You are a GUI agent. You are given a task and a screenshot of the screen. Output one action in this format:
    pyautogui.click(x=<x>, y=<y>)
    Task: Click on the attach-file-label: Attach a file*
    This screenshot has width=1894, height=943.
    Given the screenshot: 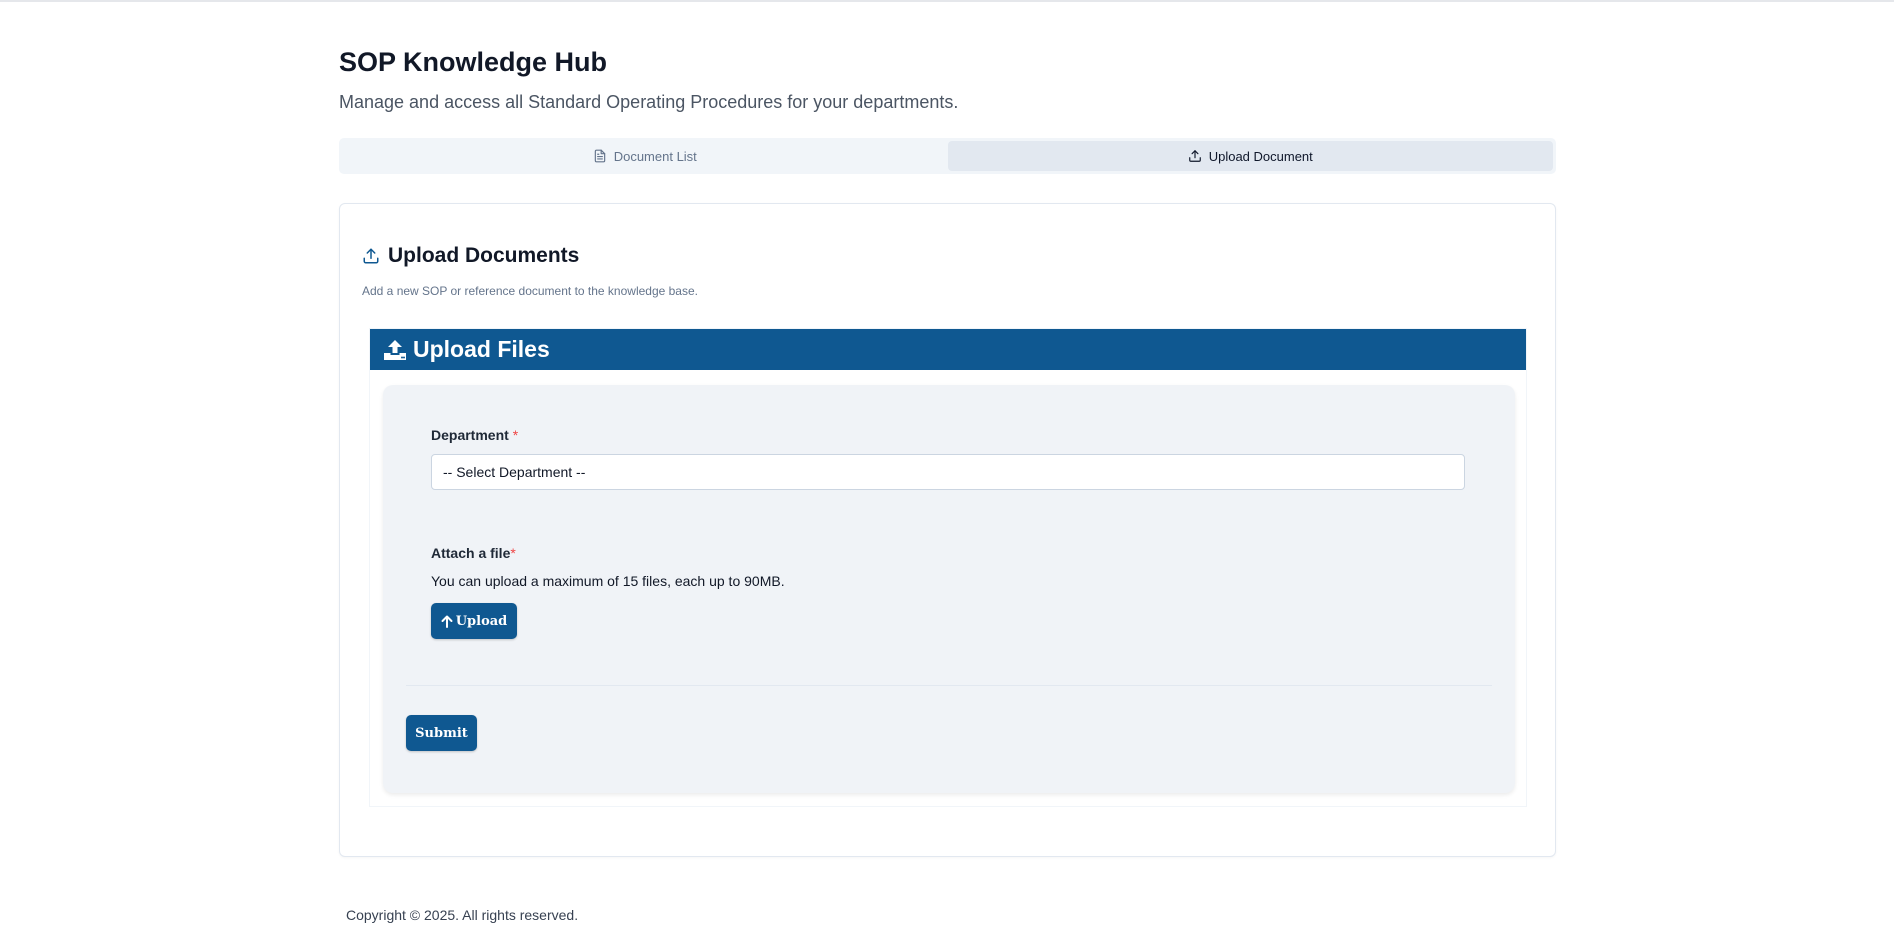 What is the action you would take?
    pyautogui.click(x=473, y=553)
    